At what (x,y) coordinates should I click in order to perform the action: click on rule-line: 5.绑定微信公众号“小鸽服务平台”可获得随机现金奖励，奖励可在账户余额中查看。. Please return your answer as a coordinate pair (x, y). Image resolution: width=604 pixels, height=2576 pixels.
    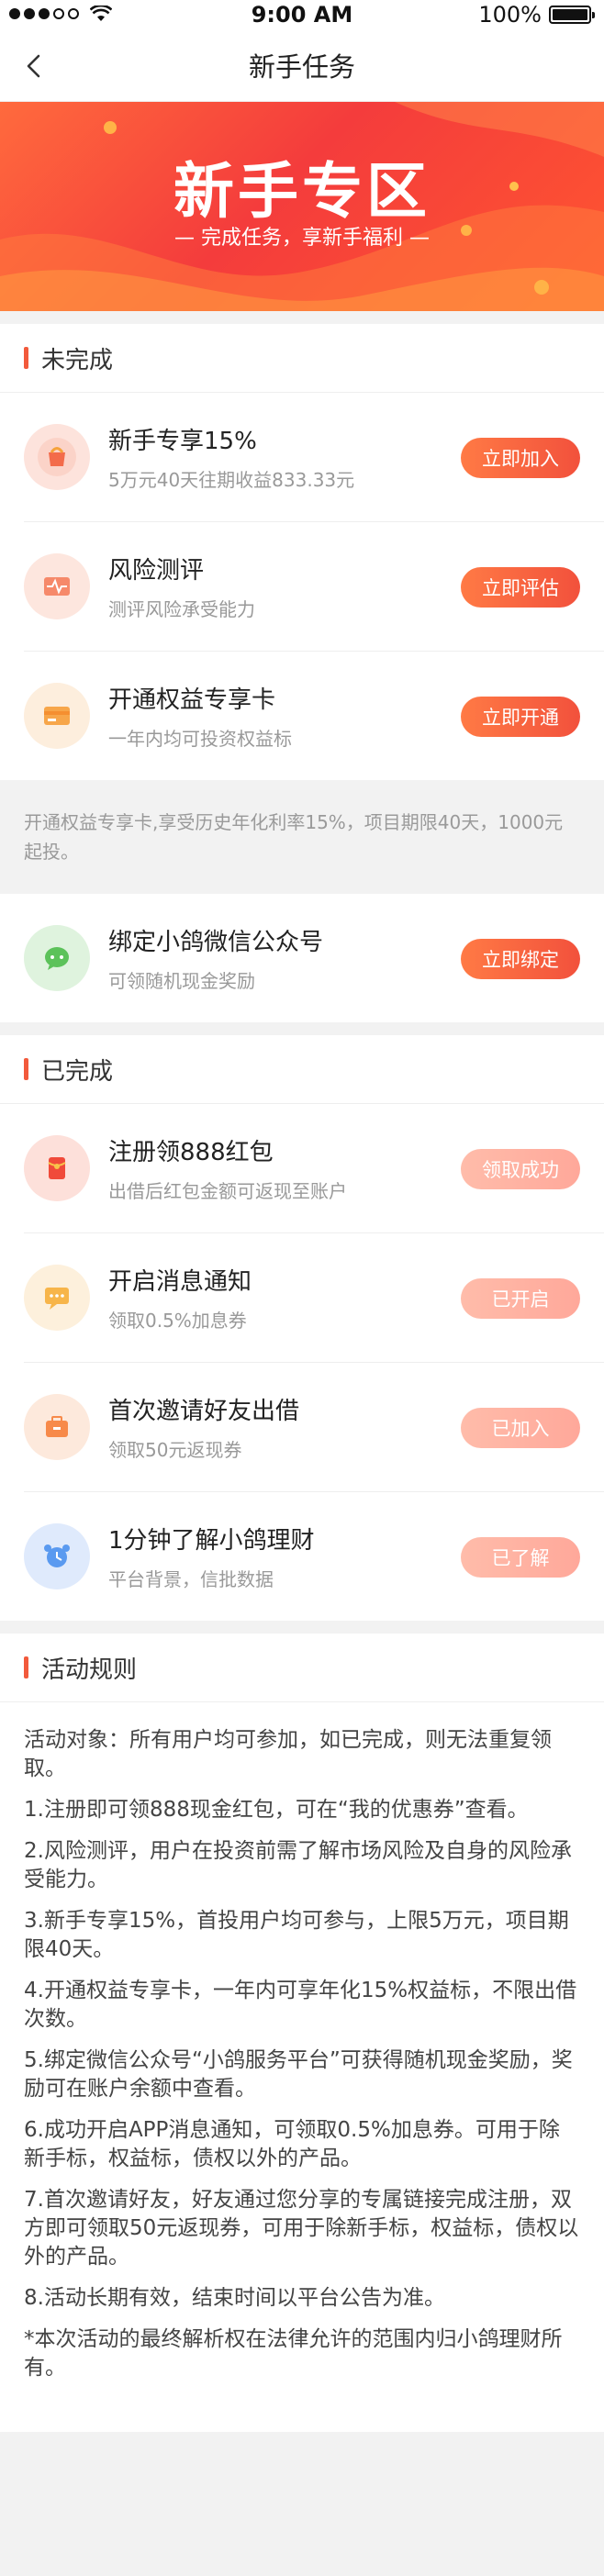
    Looking at the image, I should click on (298, 2074).